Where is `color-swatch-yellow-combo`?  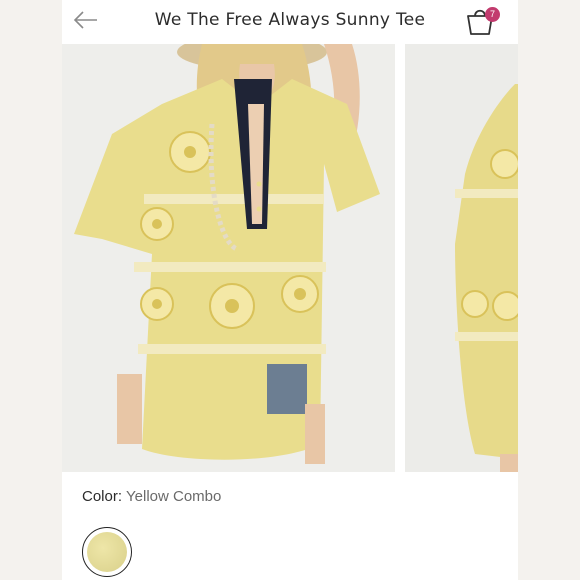 color-swatch-yellow-combo is located at coordinates (107, 552).